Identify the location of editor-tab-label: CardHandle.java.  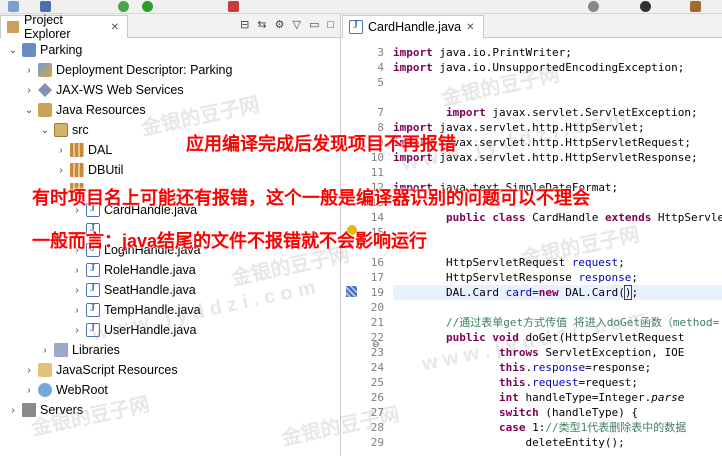
(415, 27).